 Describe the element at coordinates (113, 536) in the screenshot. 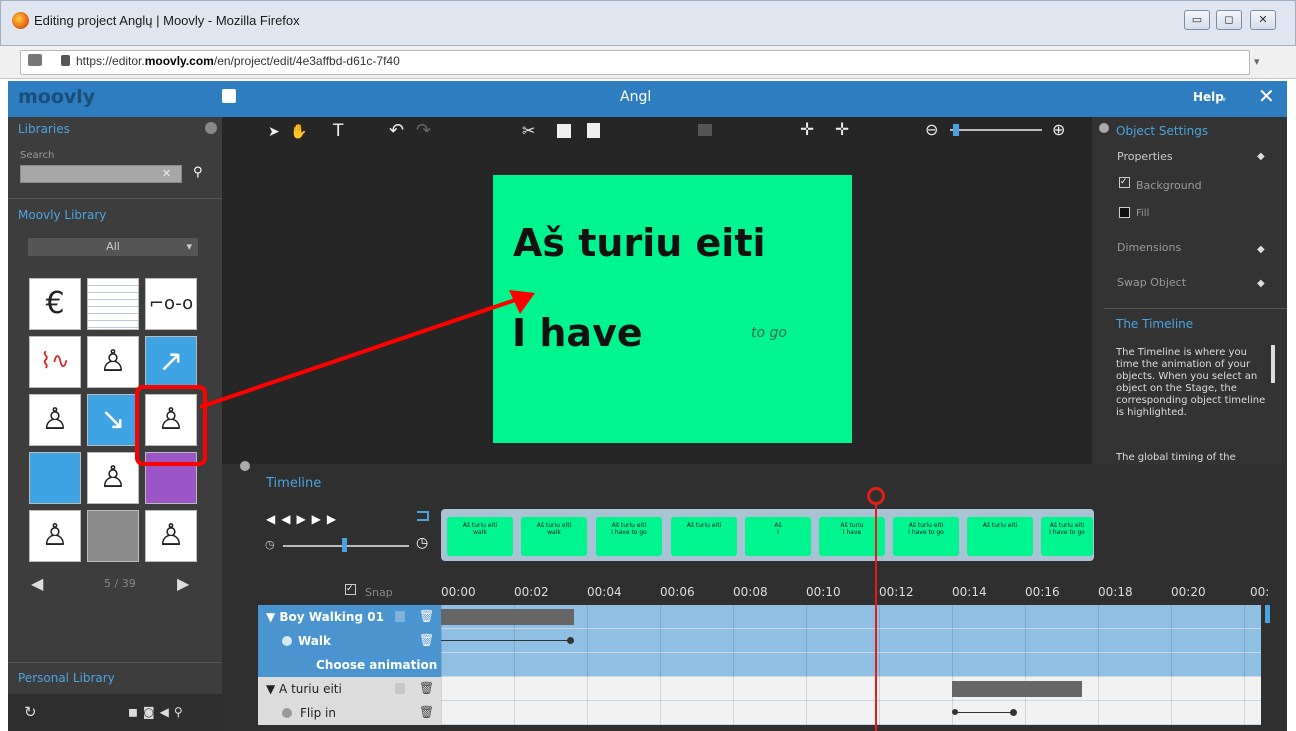

I see `library-tile-grey-square` at that location.